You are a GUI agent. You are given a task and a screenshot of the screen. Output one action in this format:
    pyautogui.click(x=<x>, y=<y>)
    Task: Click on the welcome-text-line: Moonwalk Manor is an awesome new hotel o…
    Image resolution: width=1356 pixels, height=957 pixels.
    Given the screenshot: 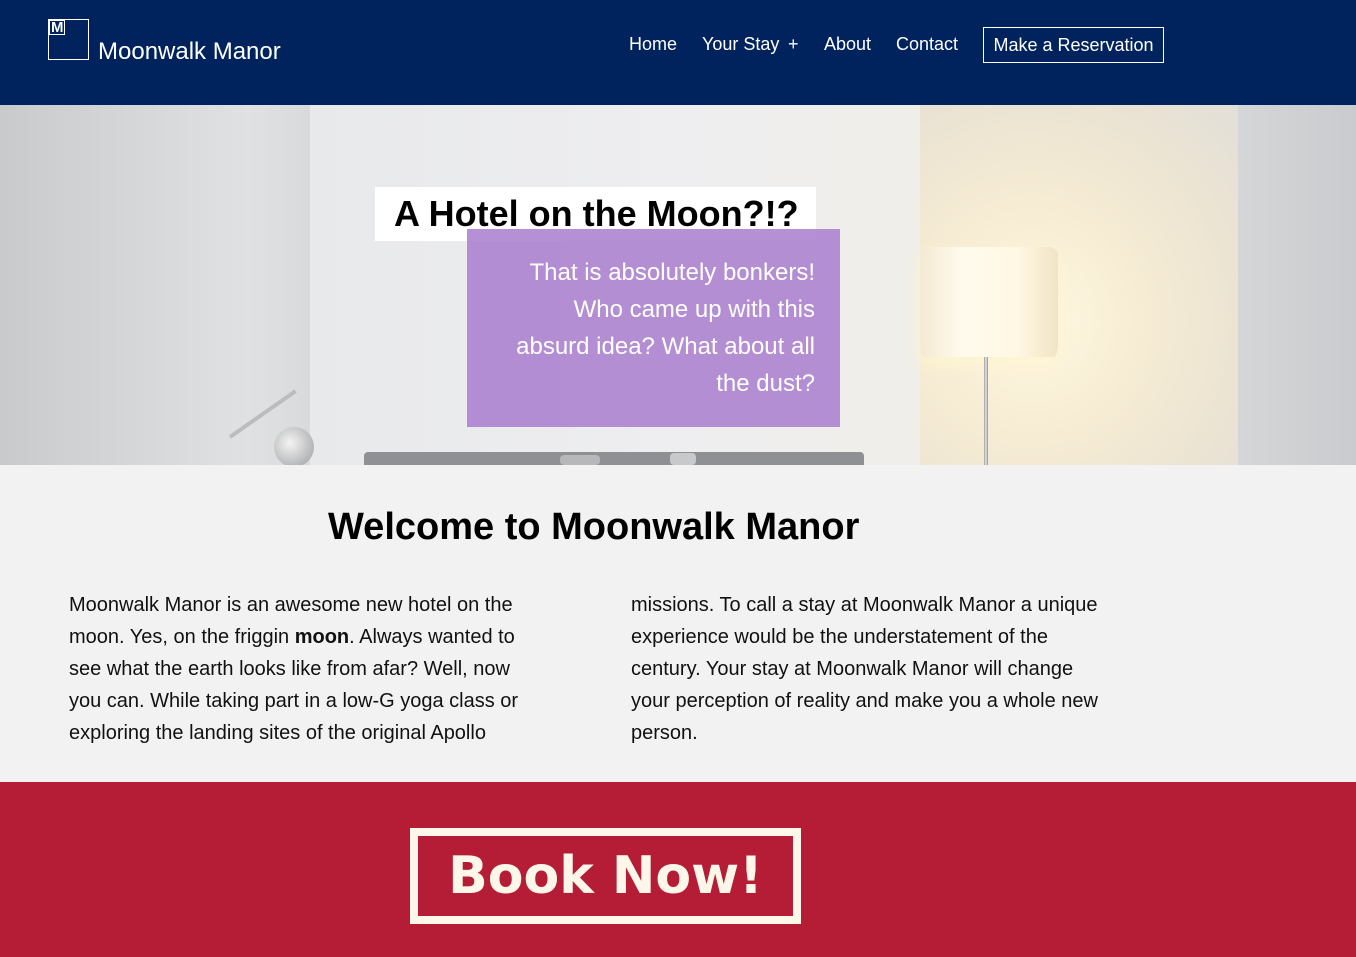 What is the action you would take?
    pyautogui.click(x=291, y=605)
    